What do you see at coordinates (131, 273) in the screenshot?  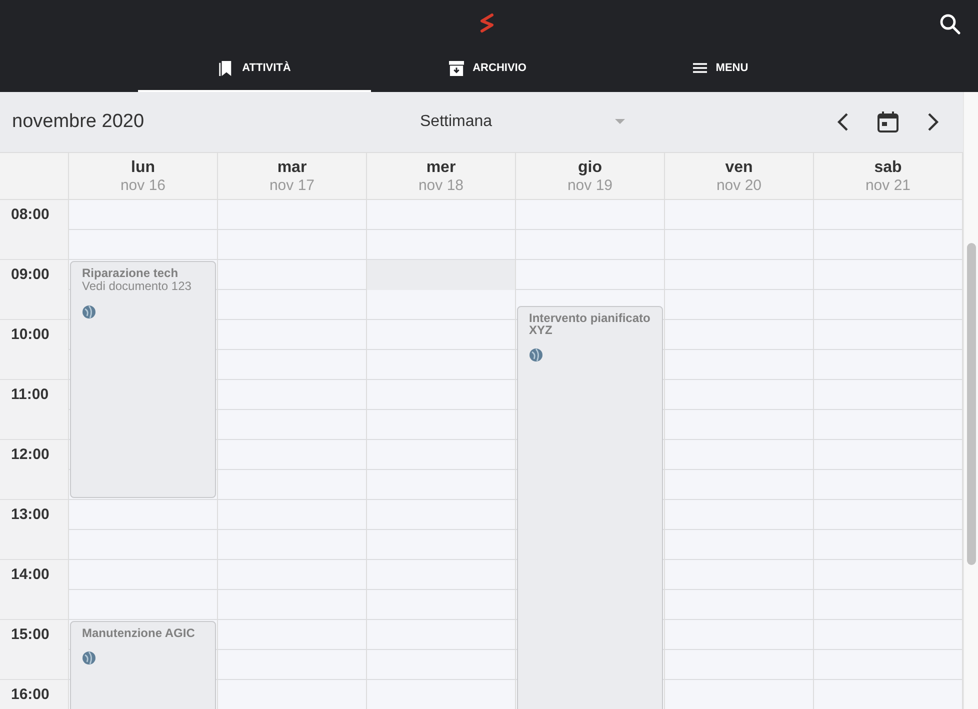 I see `event-title: Riparazione tech` at bounding box center [131, 273].